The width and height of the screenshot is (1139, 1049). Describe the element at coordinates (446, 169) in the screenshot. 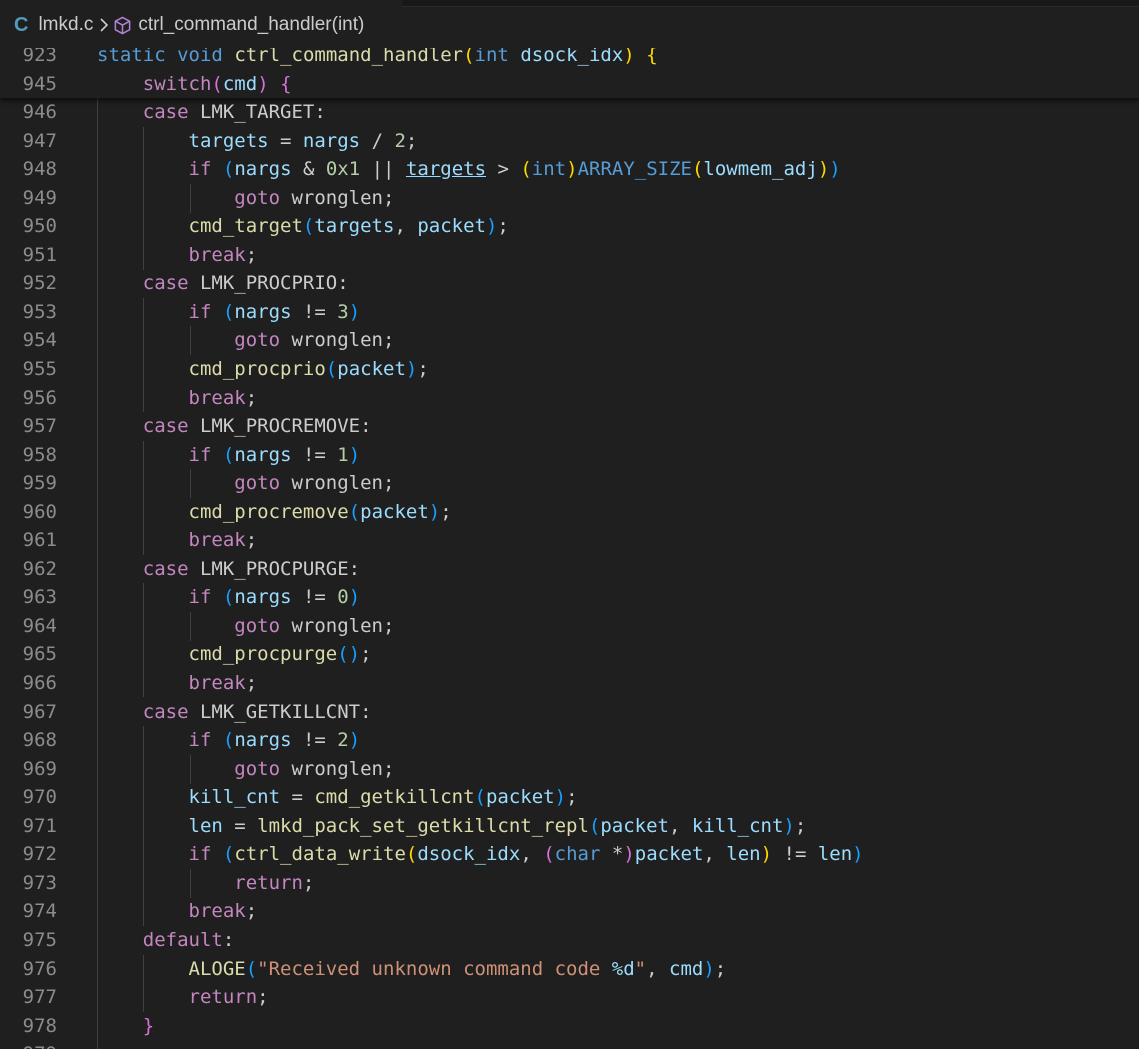

I see `code-token: targets` at that location.